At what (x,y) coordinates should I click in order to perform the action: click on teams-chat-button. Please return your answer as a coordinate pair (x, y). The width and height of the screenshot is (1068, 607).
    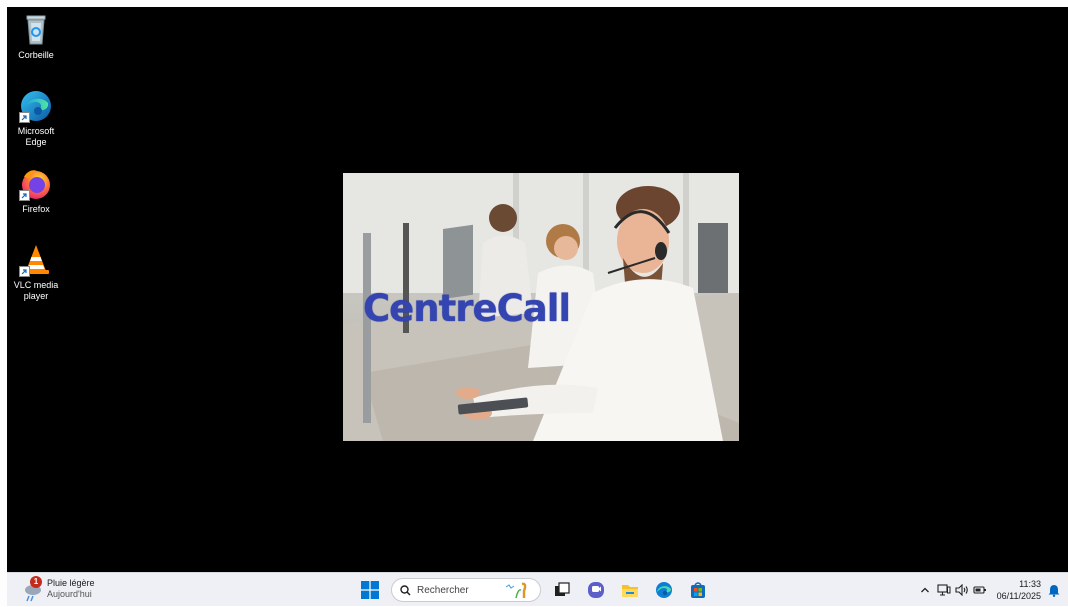
    Looking at the image, I should click on (596, 590).